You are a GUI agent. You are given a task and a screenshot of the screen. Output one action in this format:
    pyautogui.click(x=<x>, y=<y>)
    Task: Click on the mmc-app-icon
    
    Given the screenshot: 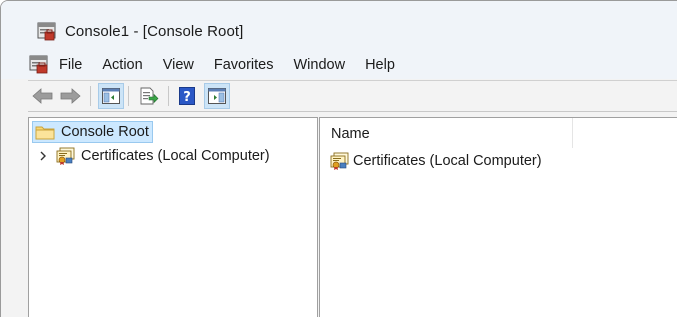 What is the action you would take?
    pyautogui.click(x=46, y=31)
    